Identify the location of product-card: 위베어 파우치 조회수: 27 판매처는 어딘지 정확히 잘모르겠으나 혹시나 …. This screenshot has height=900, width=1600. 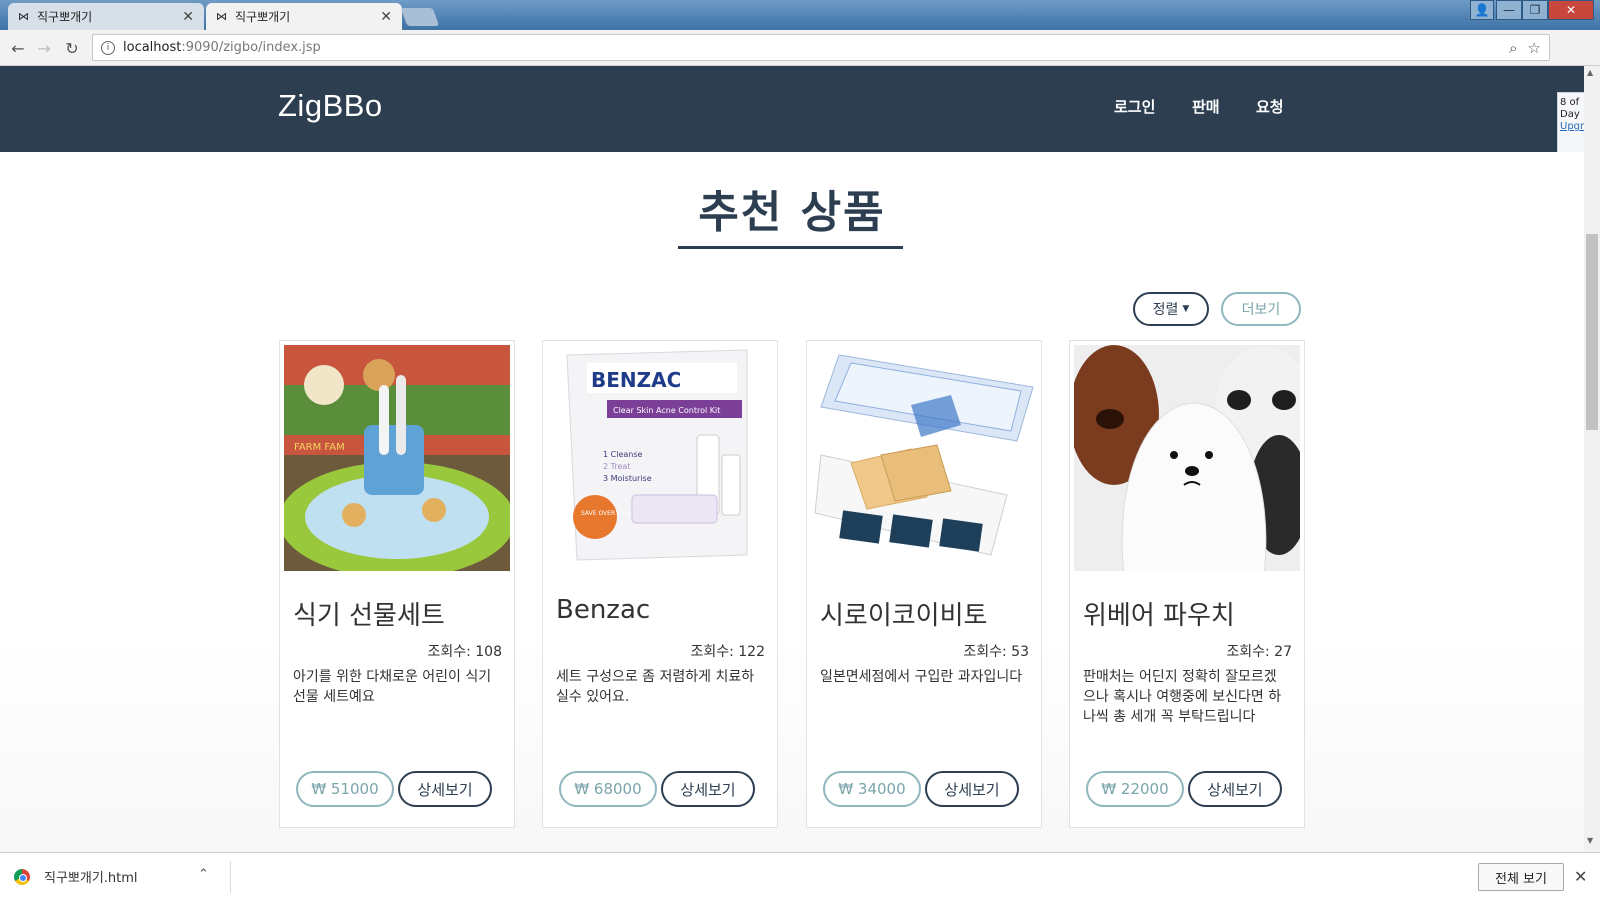
(1187, 584).